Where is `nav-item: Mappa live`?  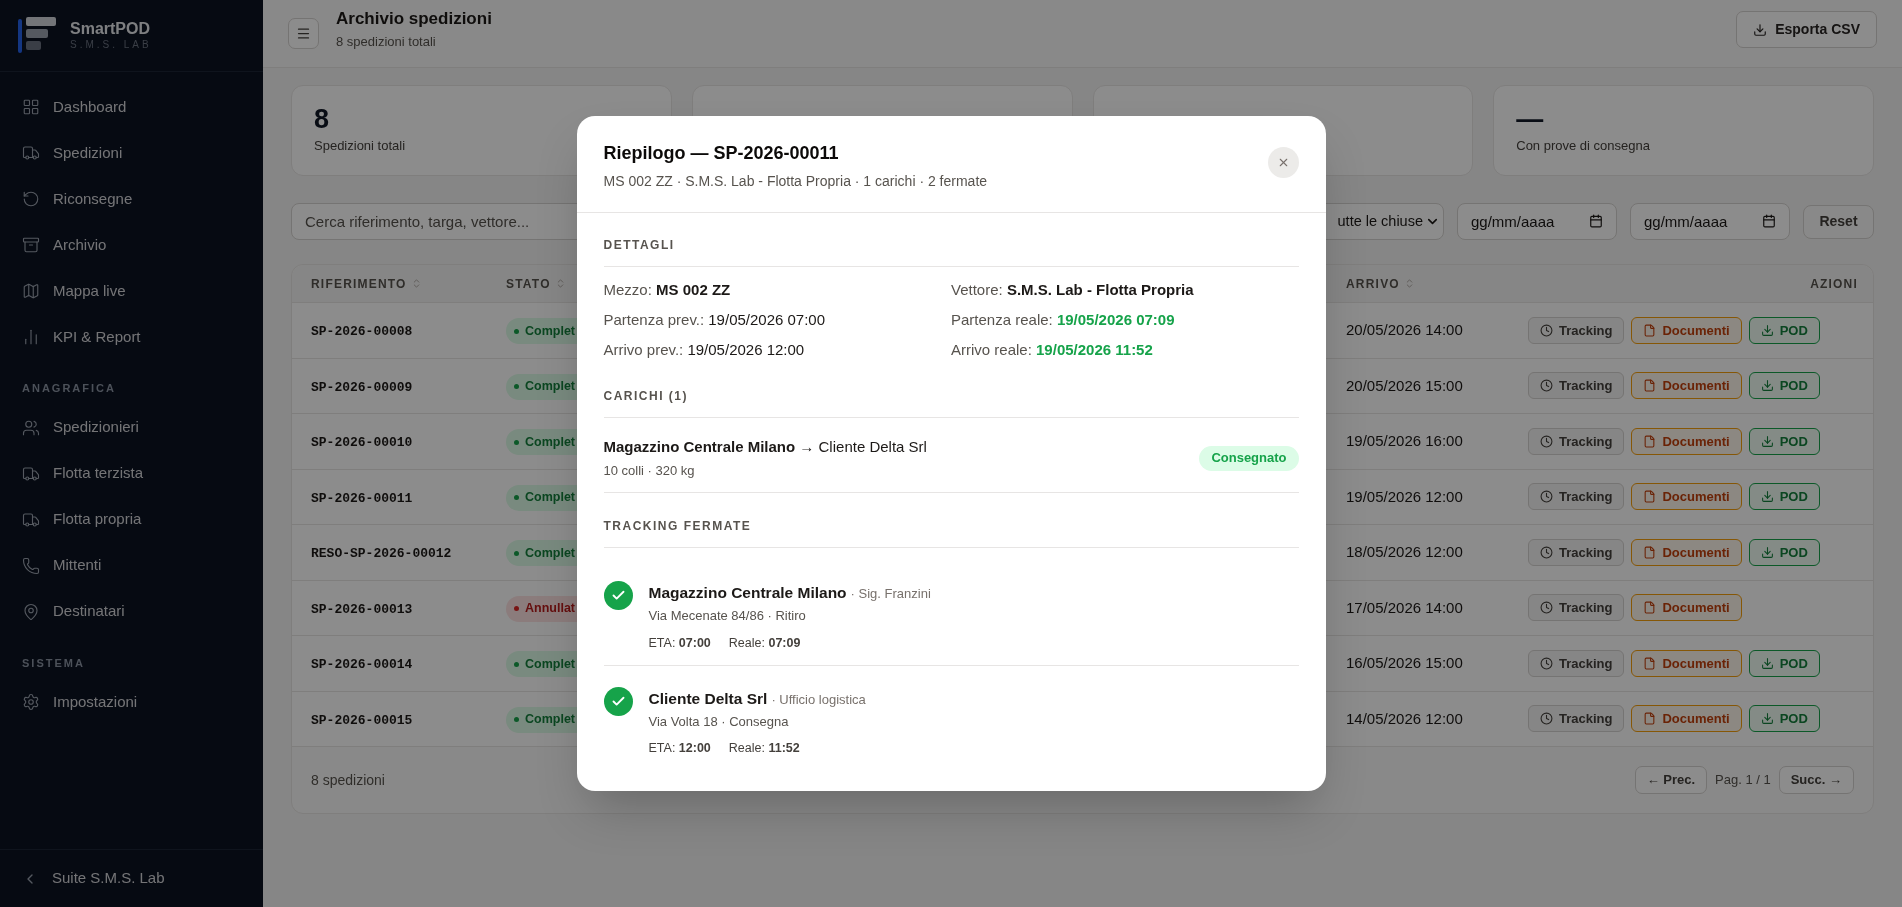
nav-item: Mappa live is located at coordinates (131, 291).